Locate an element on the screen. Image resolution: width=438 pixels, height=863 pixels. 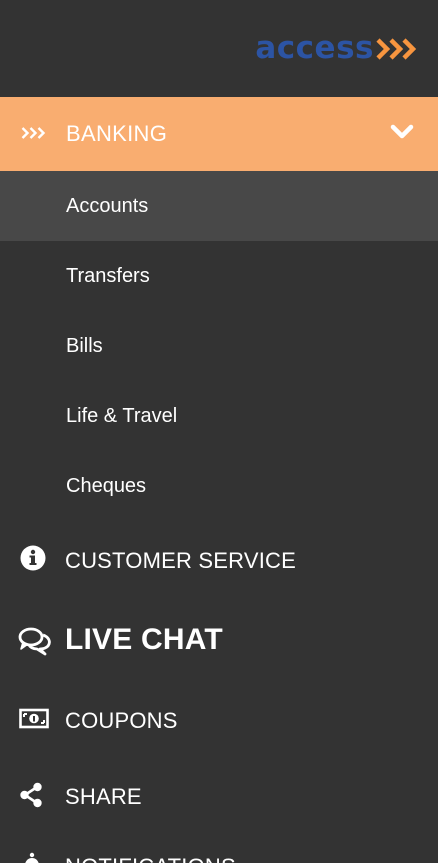
menu-item-coupons: COUPONS is located at coordinates (219, 719).